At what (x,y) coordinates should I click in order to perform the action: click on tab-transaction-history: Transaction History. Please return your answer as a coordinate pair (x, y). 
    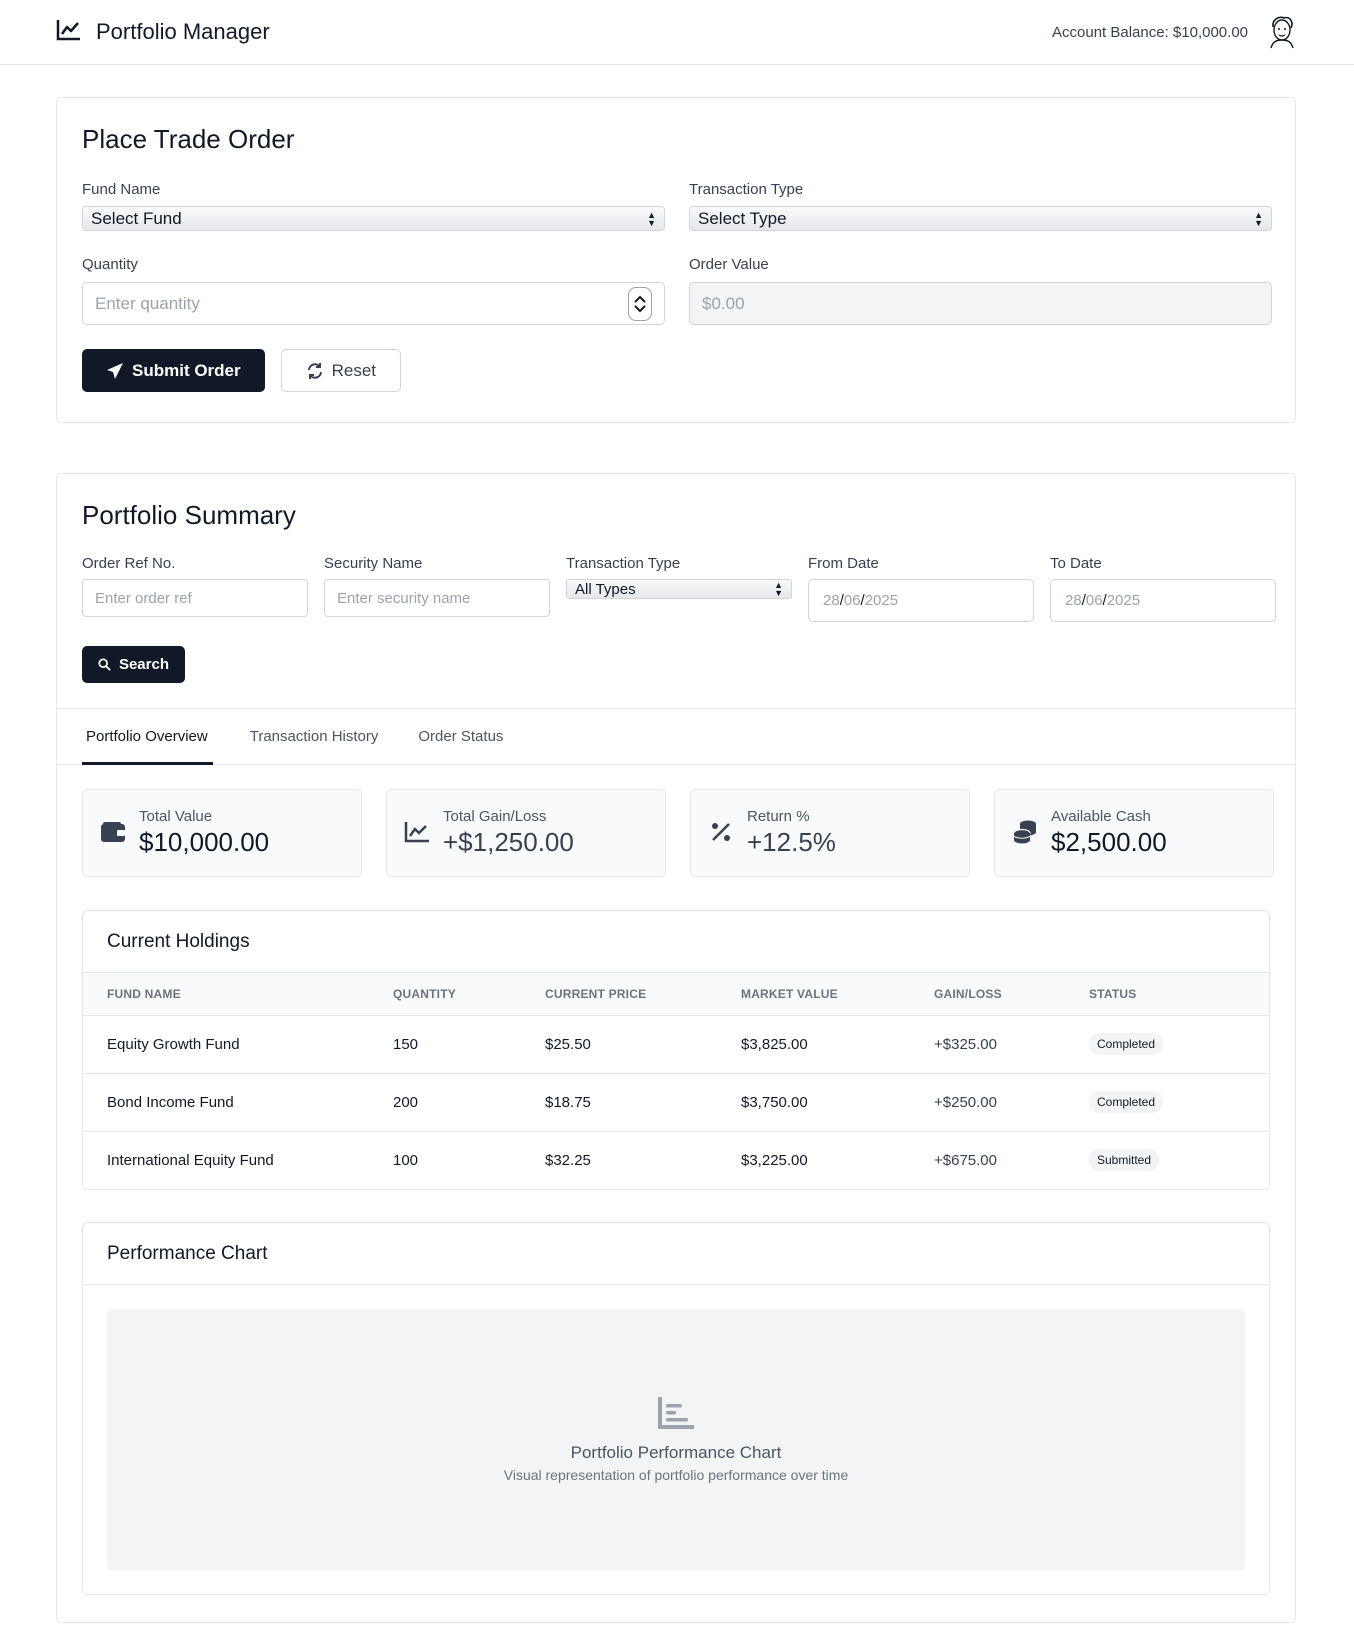
    Looking at the image, I should click on (314, 737).